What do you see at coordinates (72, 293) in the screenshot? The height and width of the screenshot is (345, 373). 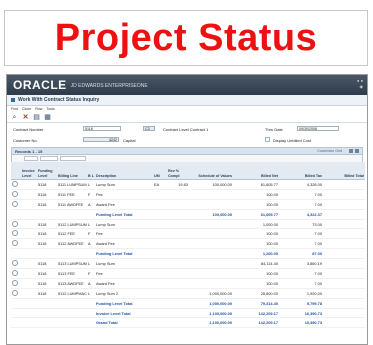 I see `cell-billing-line: 5112 LUMPMAC` at bounding box center [72, 293].